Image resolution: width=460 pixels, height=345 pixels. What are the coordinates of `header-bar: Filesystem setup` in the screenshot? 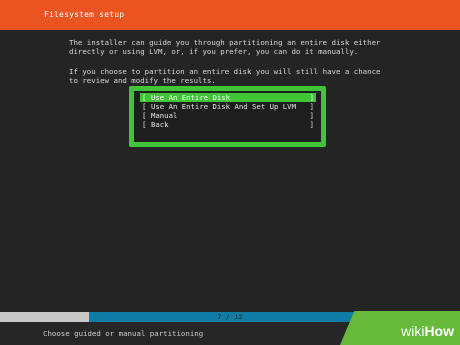 It's located at (230, 15).